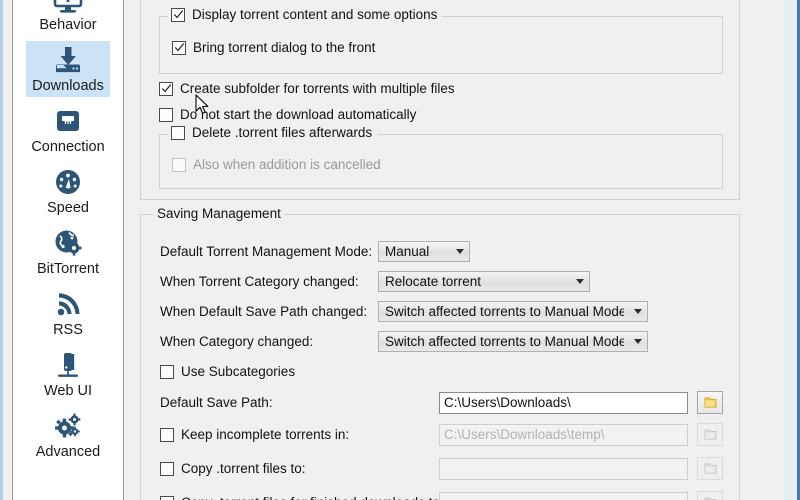 The width and height of the screenshot is (800, 500). What do you see at coordinates (68, 391) in the screenshot?
I see `sidebar-item-label: Web UI` at bounding box center [68, 391].